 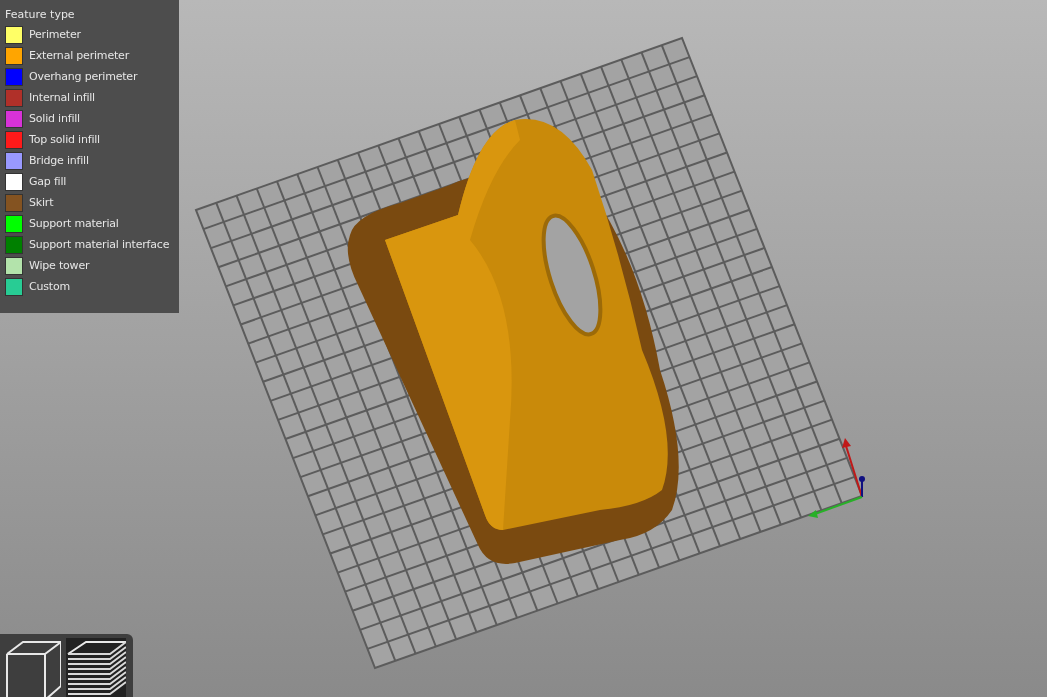 What do you see at coordinates (59, 265) in the screenshot?
I see `legend-label: Wipe tower` at bounding box center [59, 265].